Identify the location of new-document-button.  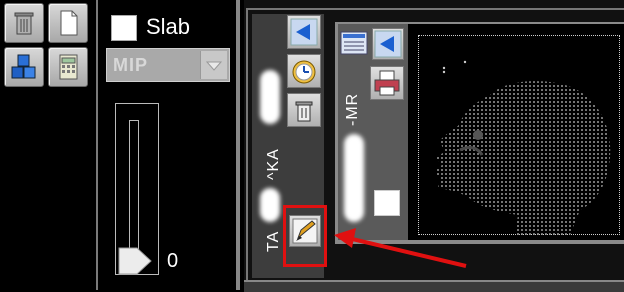
(68, 23).